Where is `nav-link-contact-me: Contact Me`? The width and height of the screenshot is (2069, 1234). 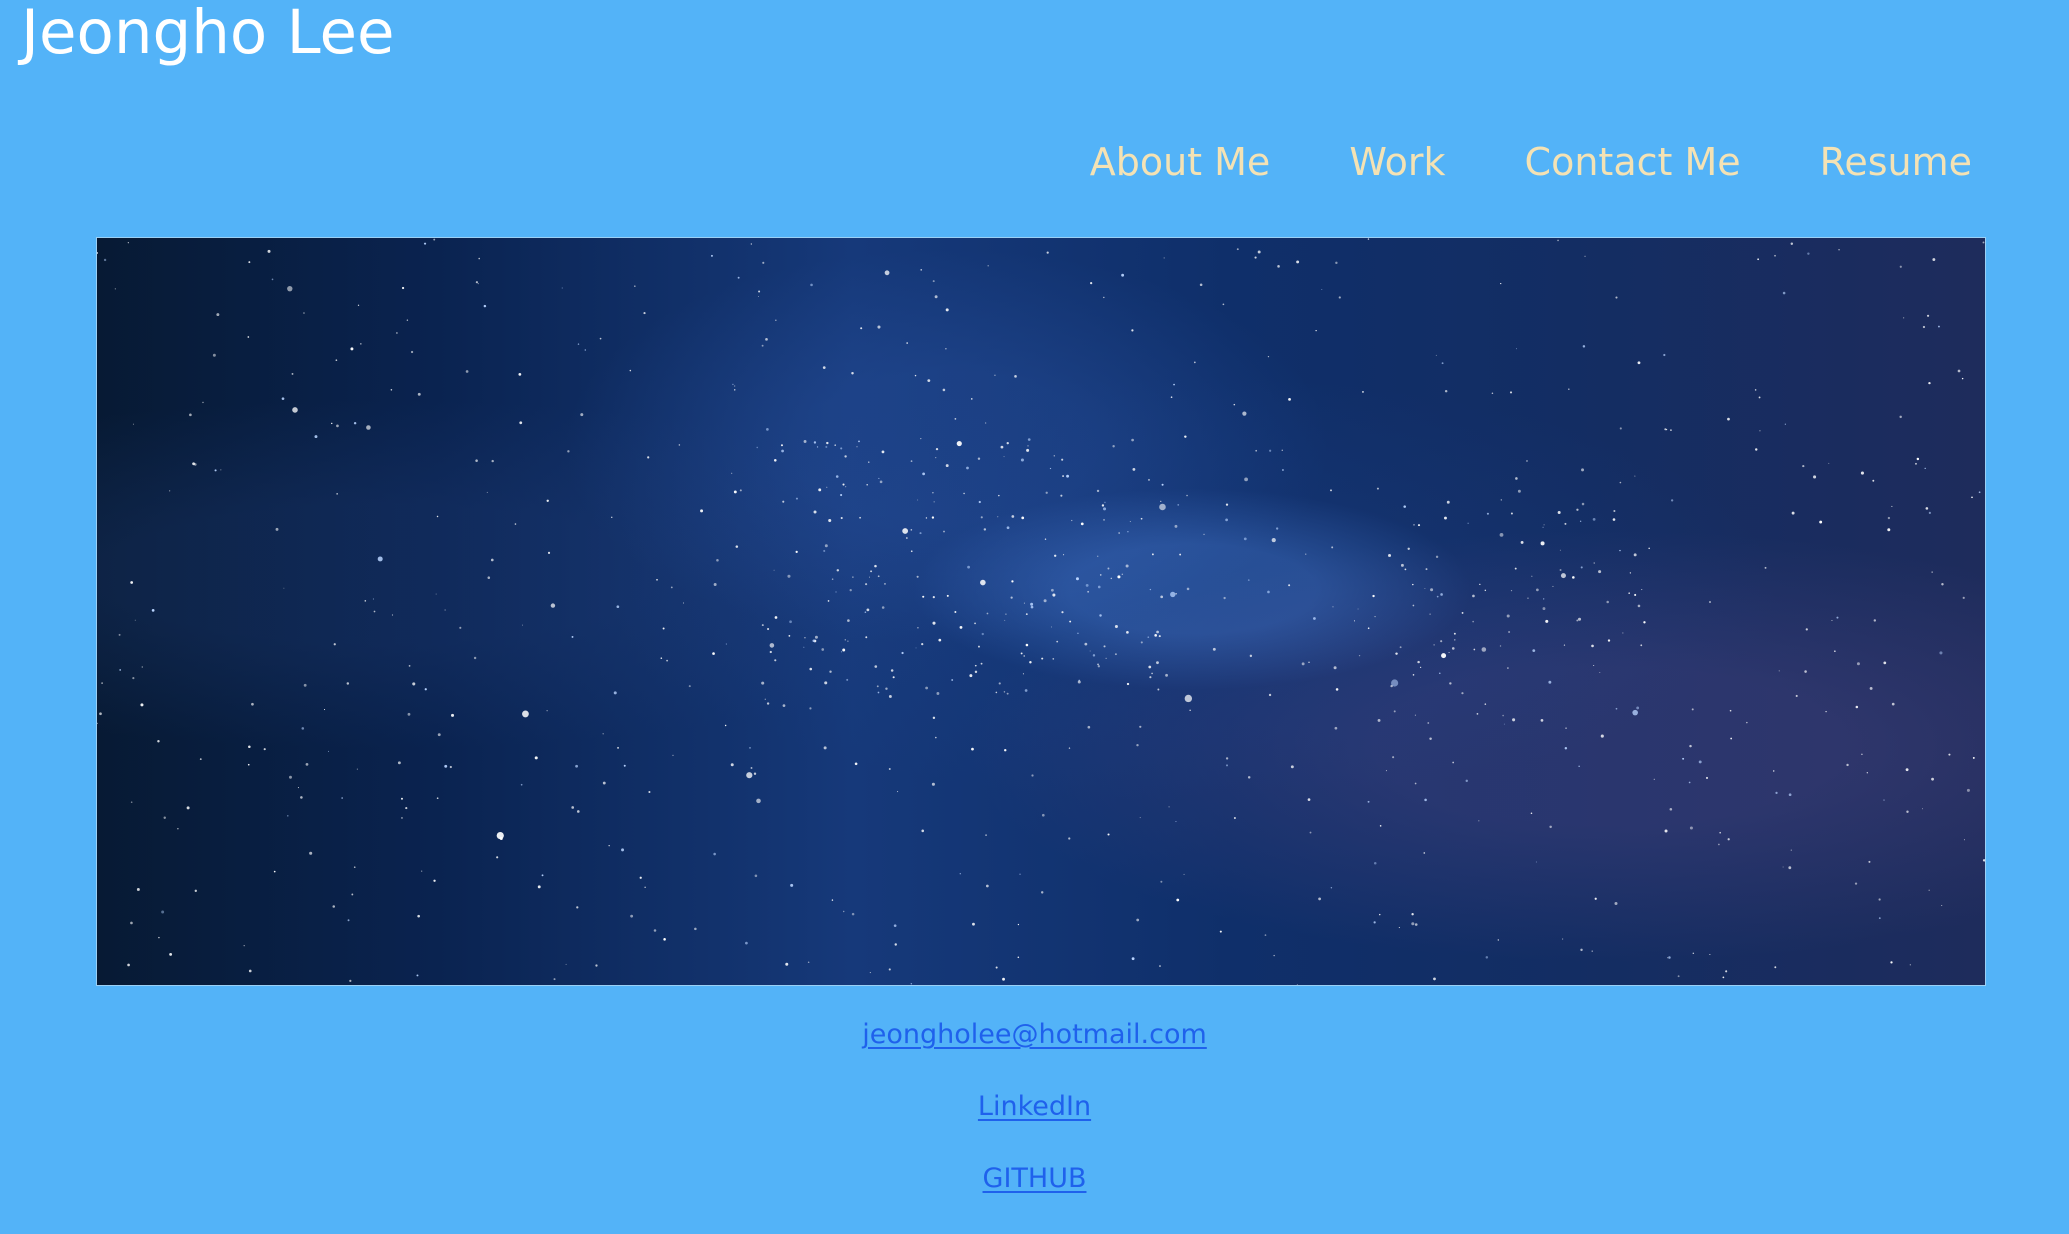 nav-link-contact-me: Contact Me is located at coordinates (1633, 162).